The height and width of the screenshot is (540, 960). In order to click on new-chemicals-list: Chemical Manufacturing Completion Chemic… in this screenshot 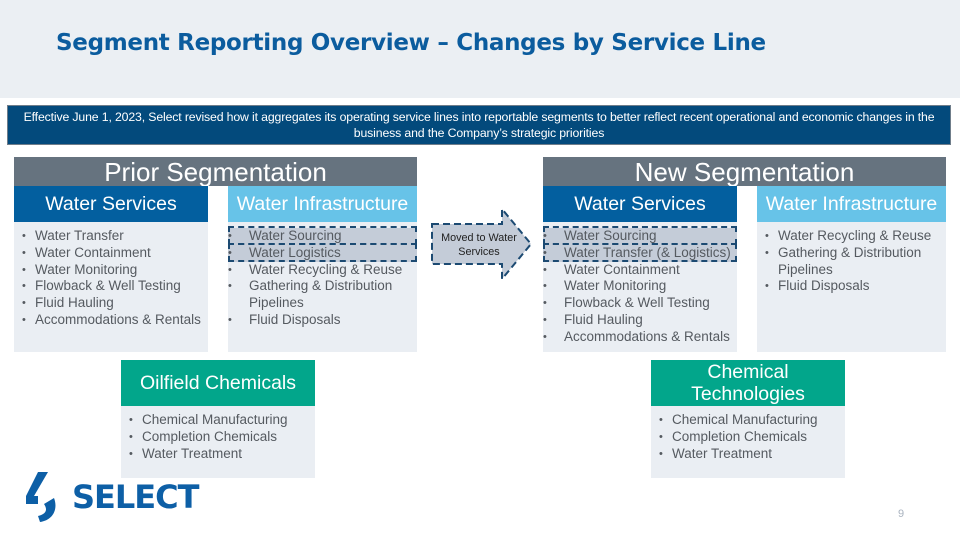, I will do `click(748, 434)`.